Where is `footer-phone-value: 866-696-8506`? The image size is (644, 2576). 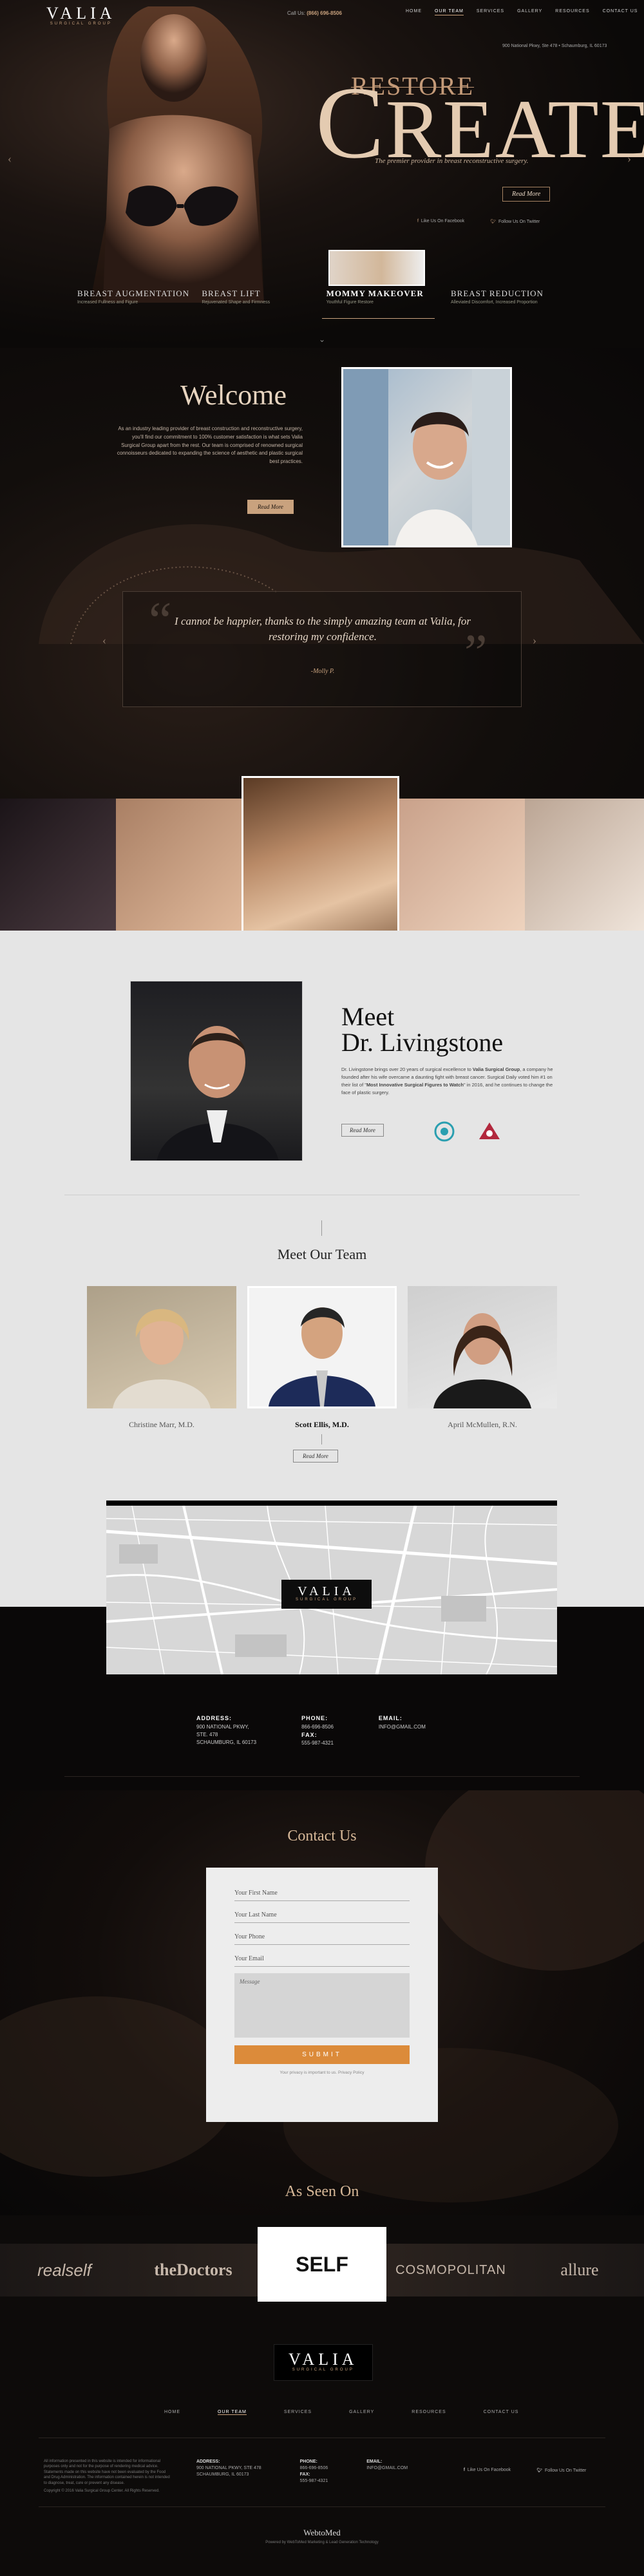 footer-phone-value: 866-696-8506 is located at coordinates (314, 2468).